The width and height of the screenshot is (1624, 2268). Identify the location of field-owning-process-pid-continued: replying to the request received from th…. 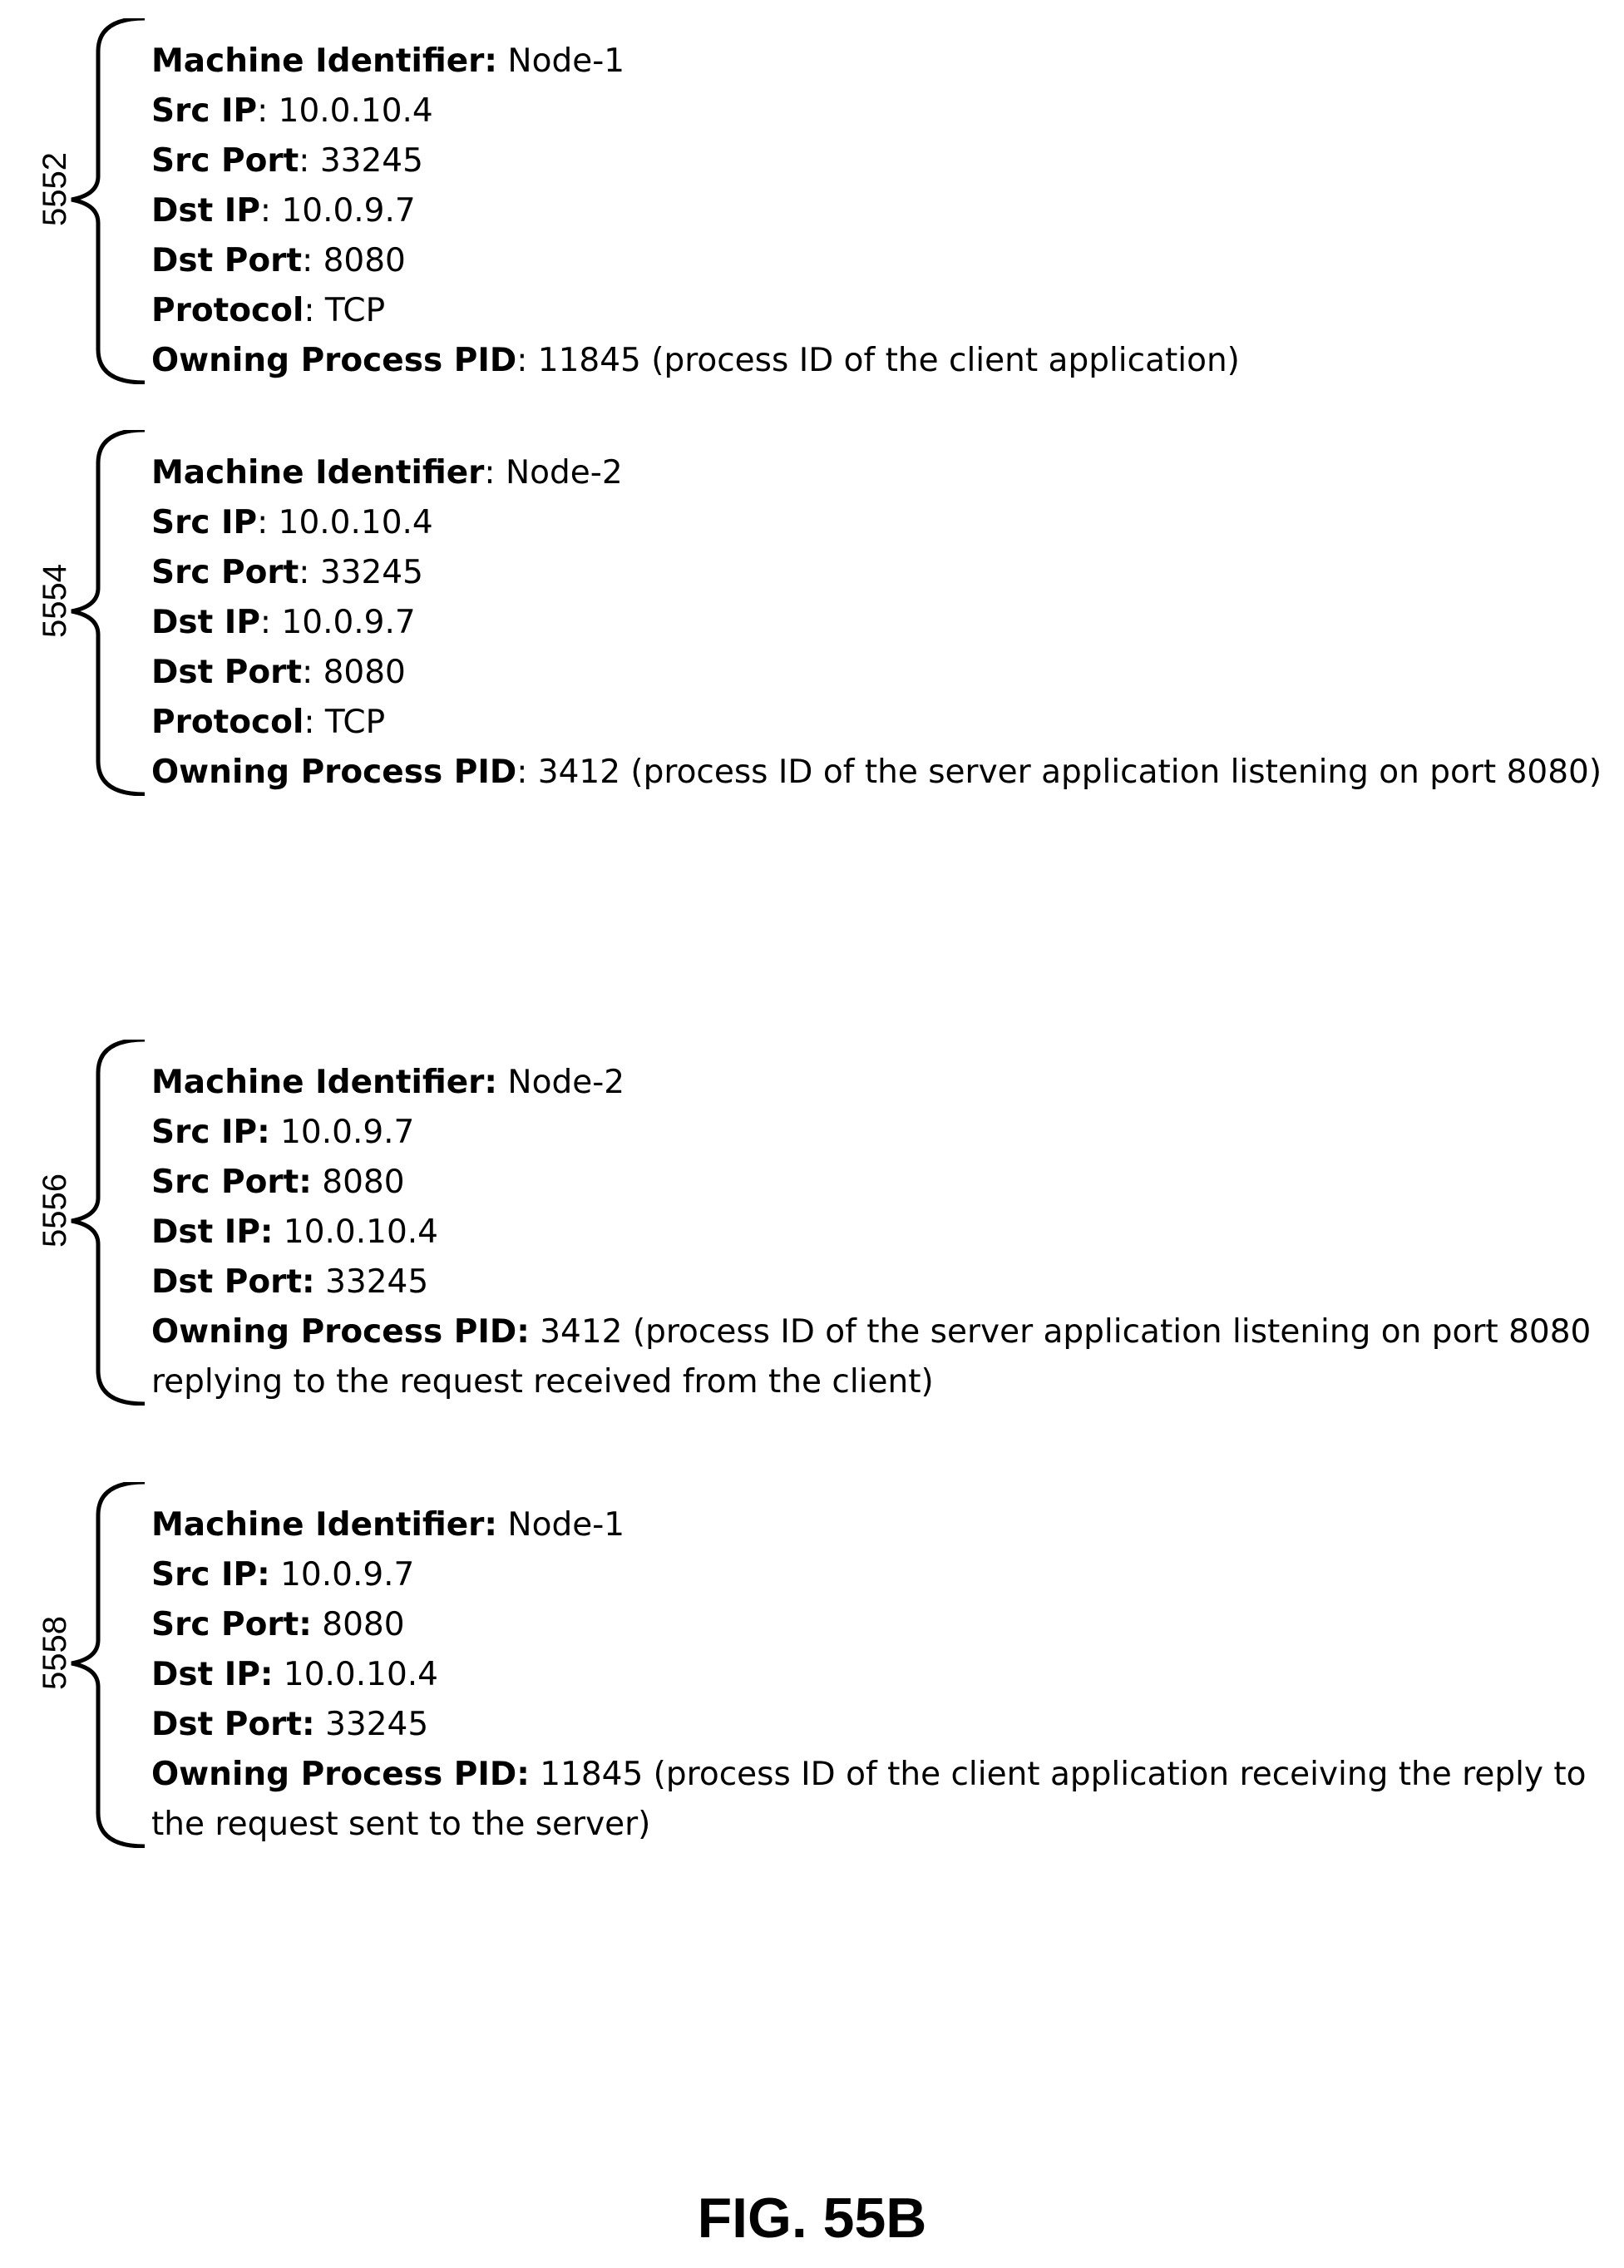
(871, 1382).